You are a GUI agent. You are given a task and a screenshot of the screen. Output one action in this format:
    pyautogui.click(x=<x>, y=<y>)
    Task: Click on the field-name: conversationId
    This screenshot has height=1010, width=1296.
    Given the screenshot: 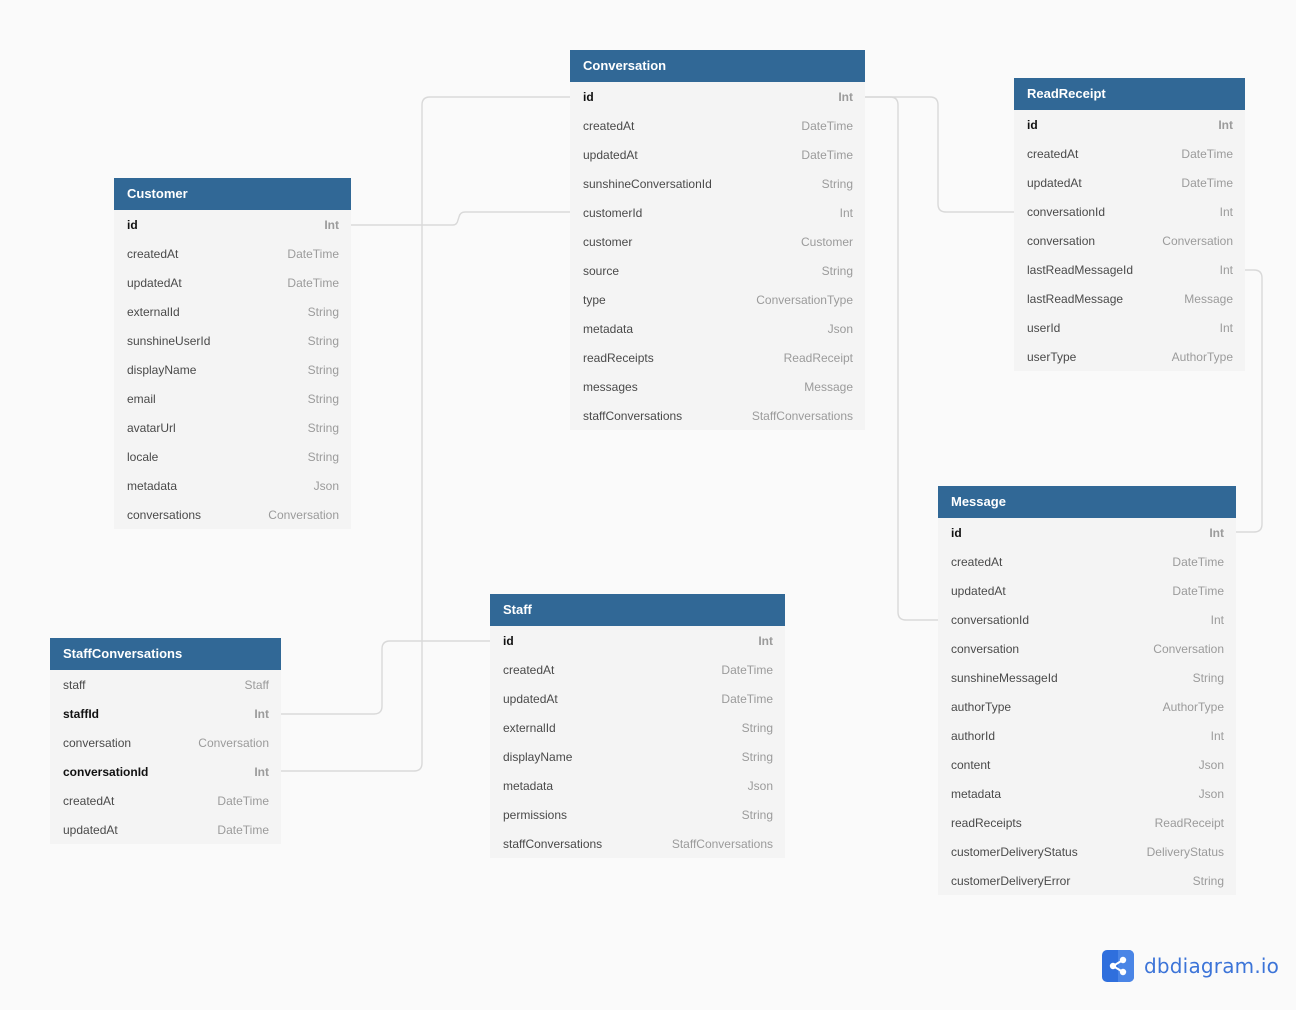 What is the action you would take?
    pyautogui.click(x=990, y=619)
    